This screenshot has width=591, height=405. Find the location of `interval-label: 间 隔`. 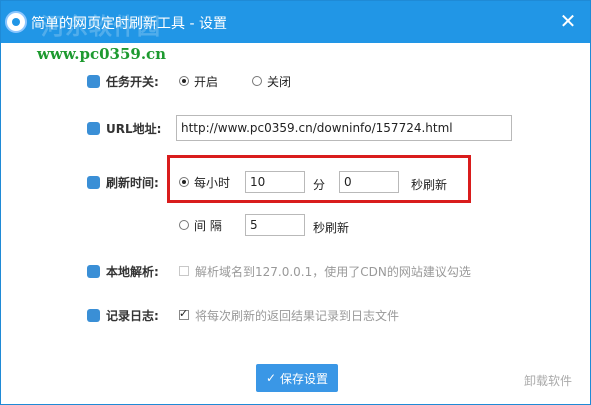

interval-label: 间 隔 is located at coordinates (208, 225).